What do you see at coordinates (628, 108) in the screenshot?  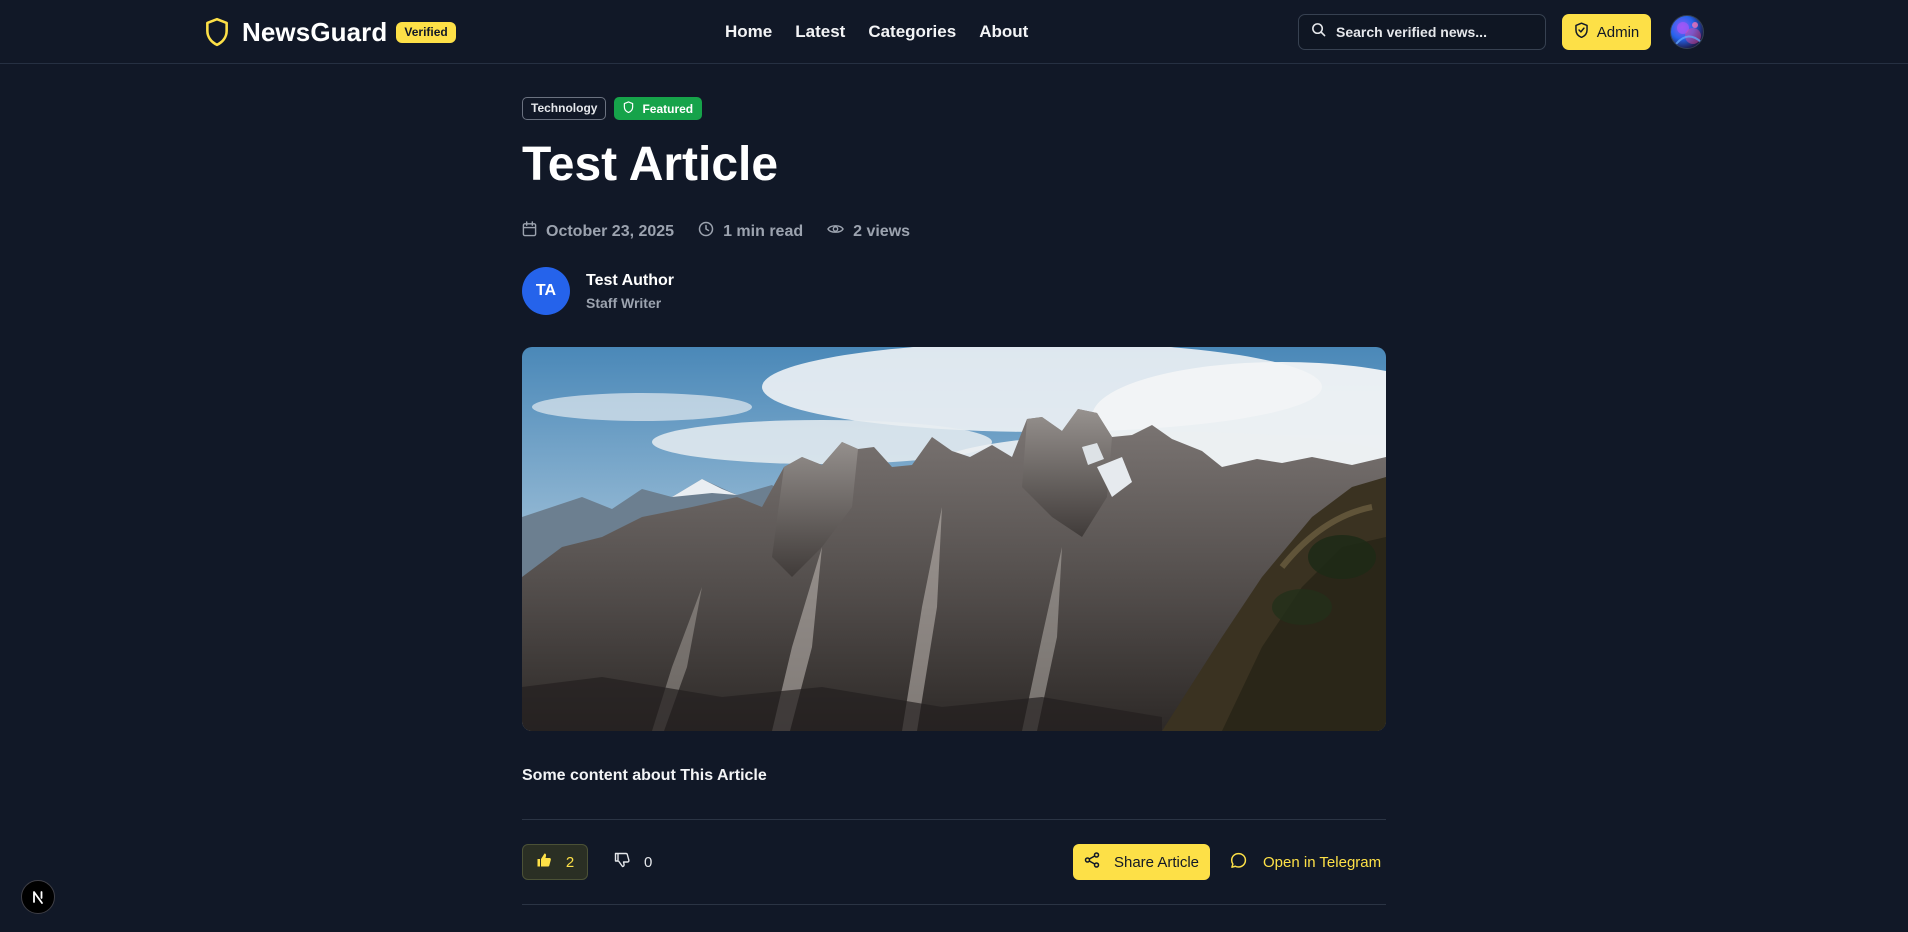 I see `shield-icon` at bounding box center [628, 108].